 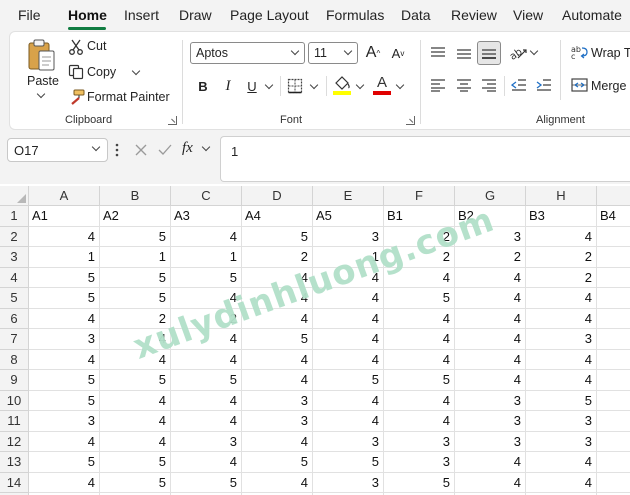 I want to click on column-header-a: A, so click(x=64, y=196).